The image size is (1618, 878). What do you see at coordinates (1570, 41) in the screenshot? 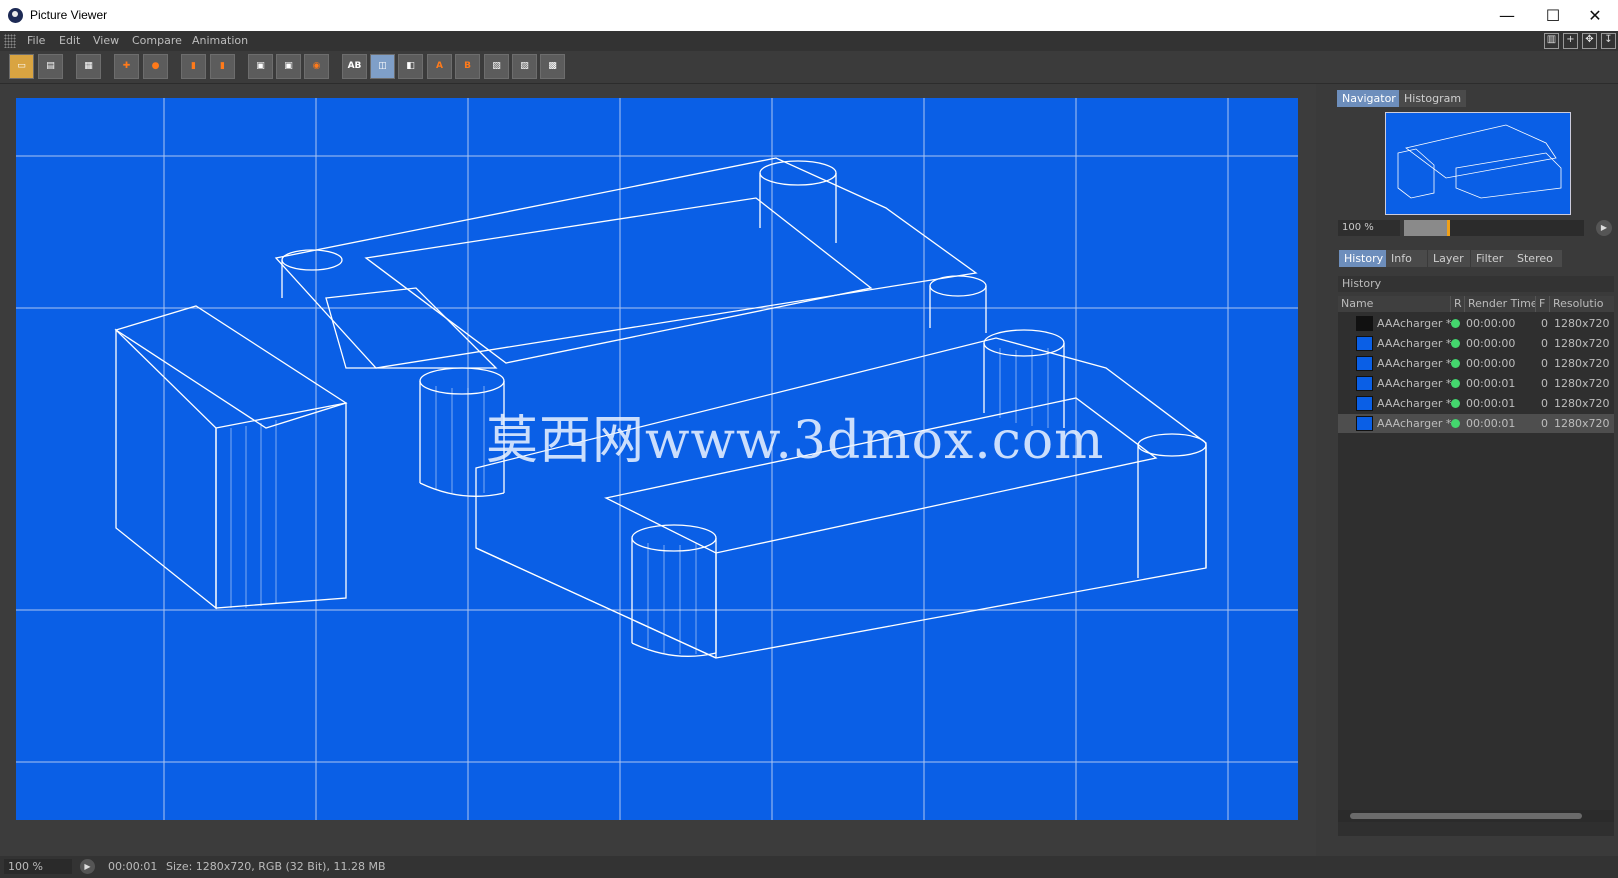
I see `expand-icon: +` at bounding box center [1570, 41].